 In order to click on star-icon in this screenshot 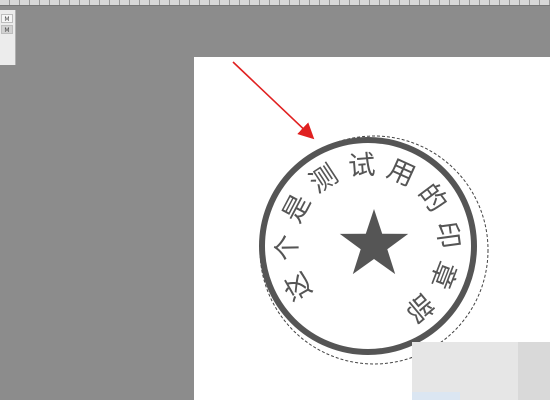, I will do `click(374, 242)`.